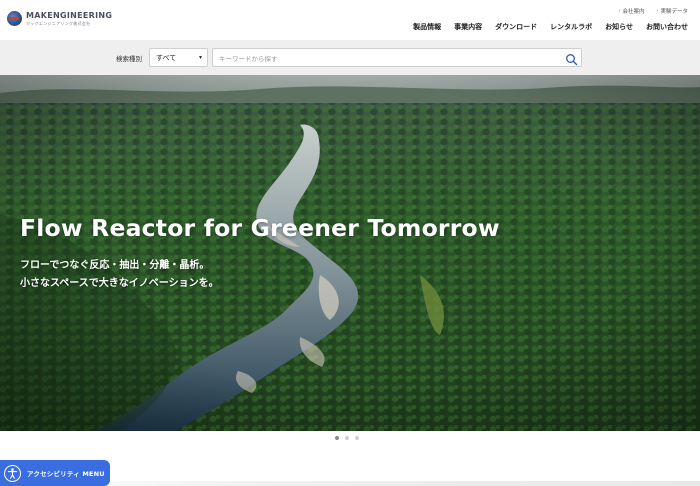  What do you see at coordinates (129, 59) in the screenshot?
I see `search-type-label: 検索種別` at bounding box center [129, 59].